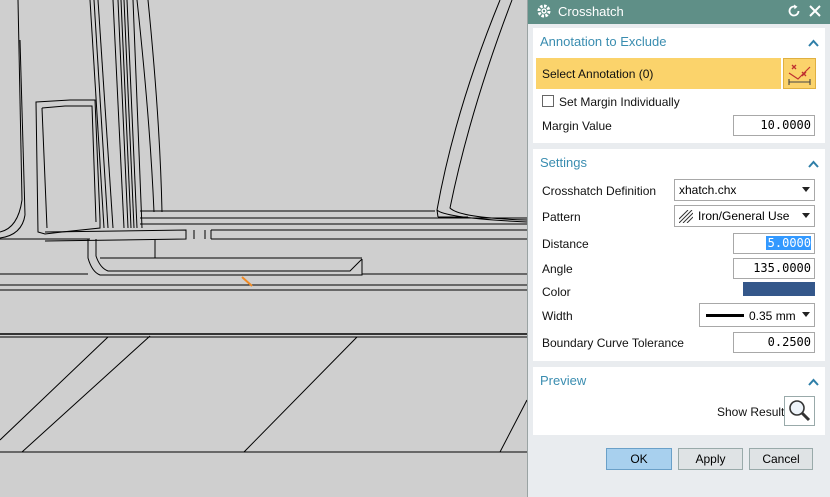 This screenshot has width=830, height=497. I want to click on select-annotation-row: Select Annotation (0), so click(658, 73).